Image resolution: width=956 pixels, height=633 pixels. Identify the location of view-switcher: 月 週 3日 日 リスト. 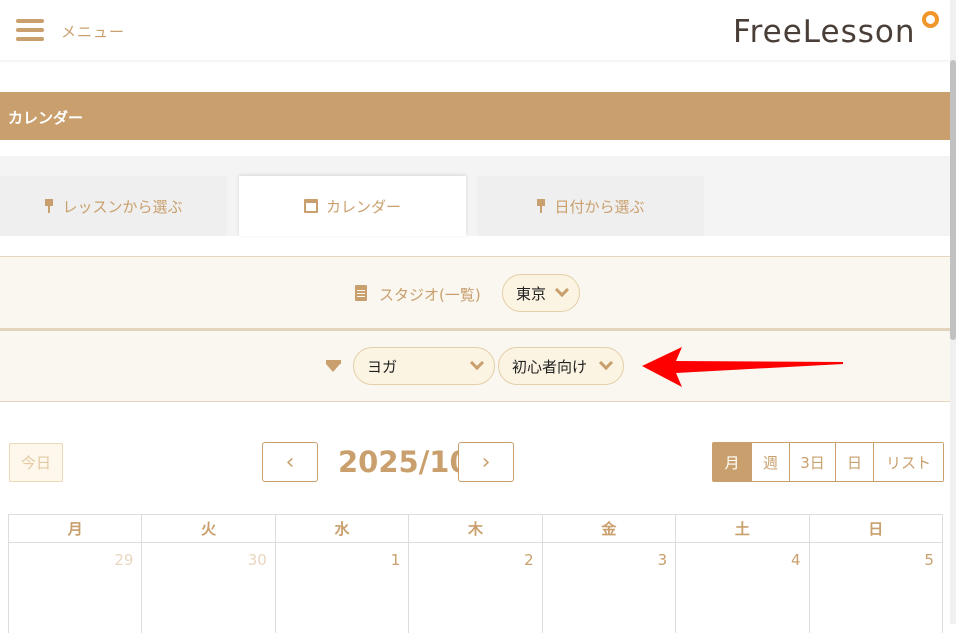
(828, 462).